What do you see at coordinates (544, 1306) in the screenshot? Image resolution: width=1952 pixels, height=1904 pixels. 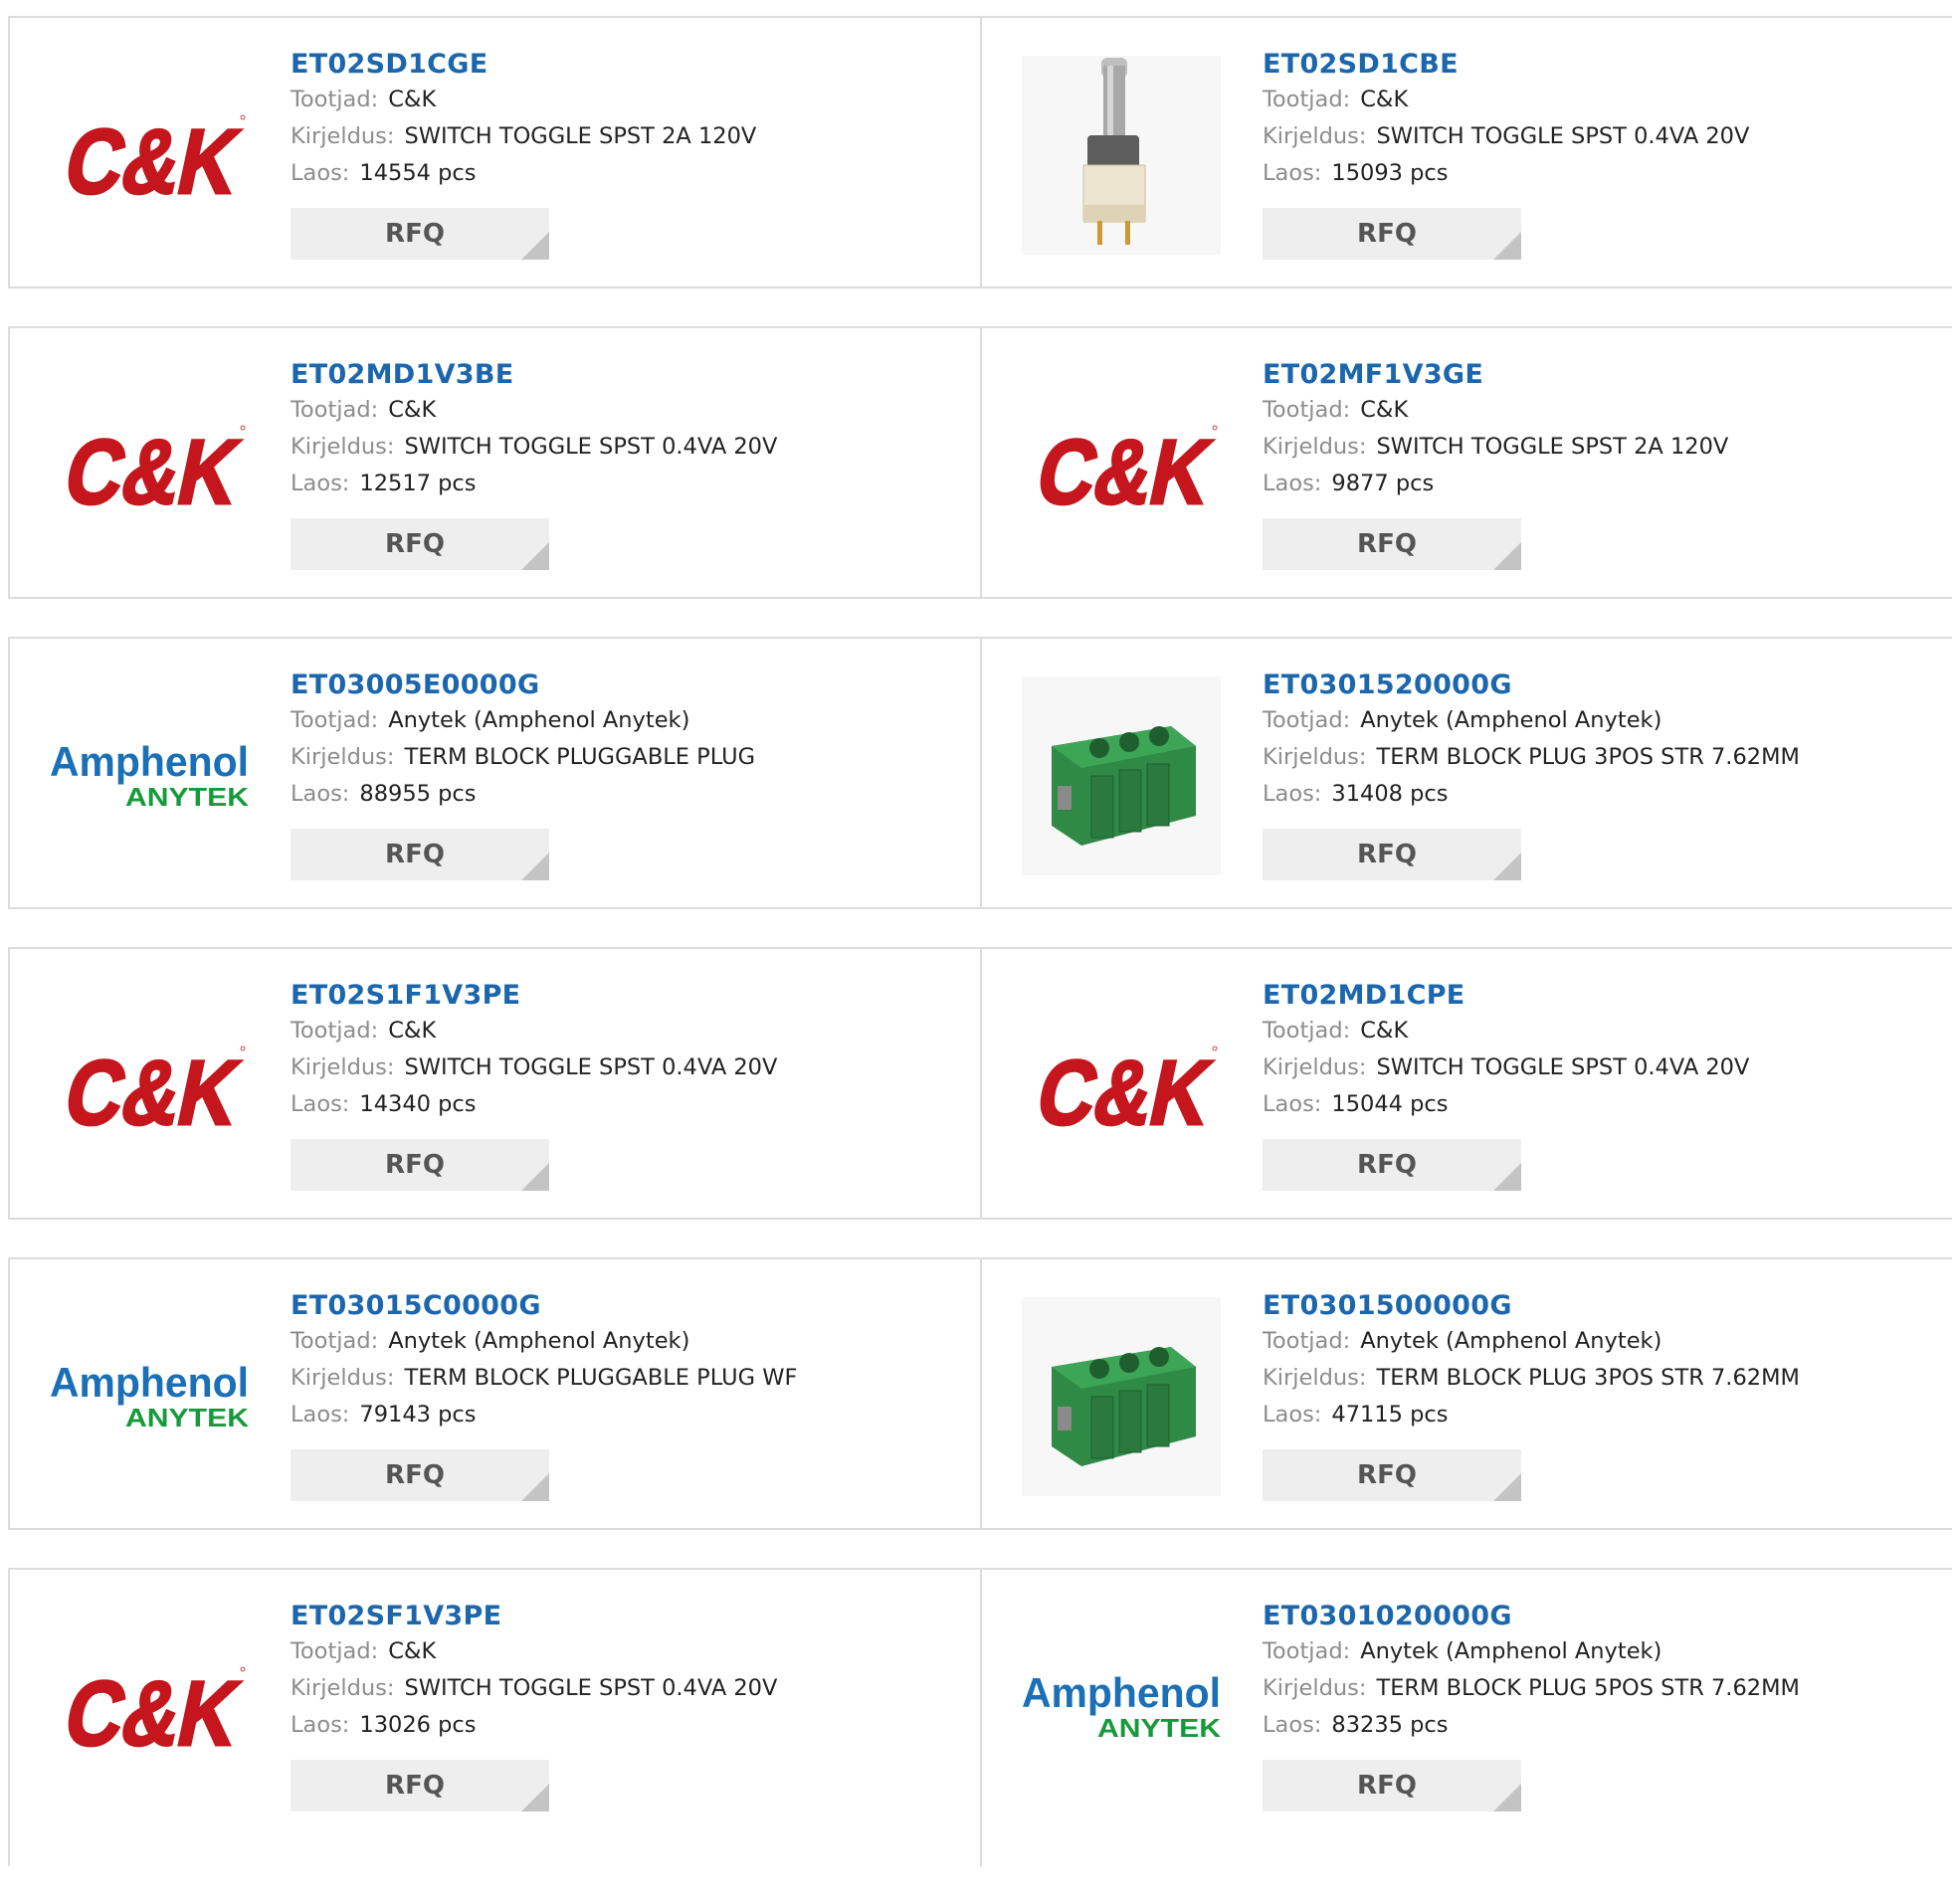 I see `part-number-link: ET03015C0000G` at bounding box center [544, 1306].